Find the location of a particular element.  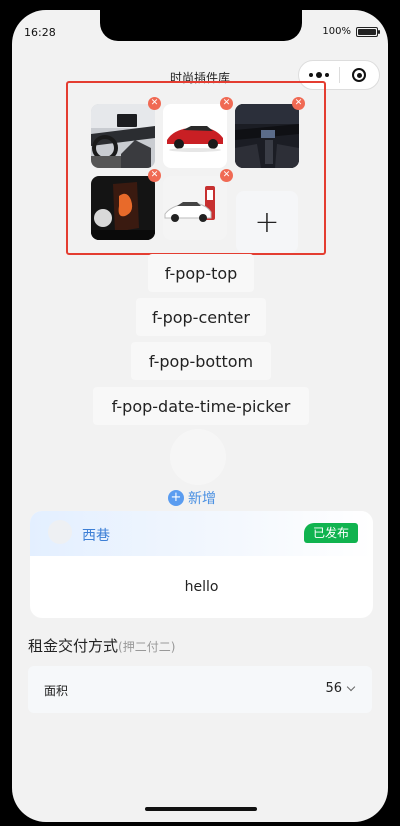

card-header: 西巷 已发布 is located at coordinates (201, 533).